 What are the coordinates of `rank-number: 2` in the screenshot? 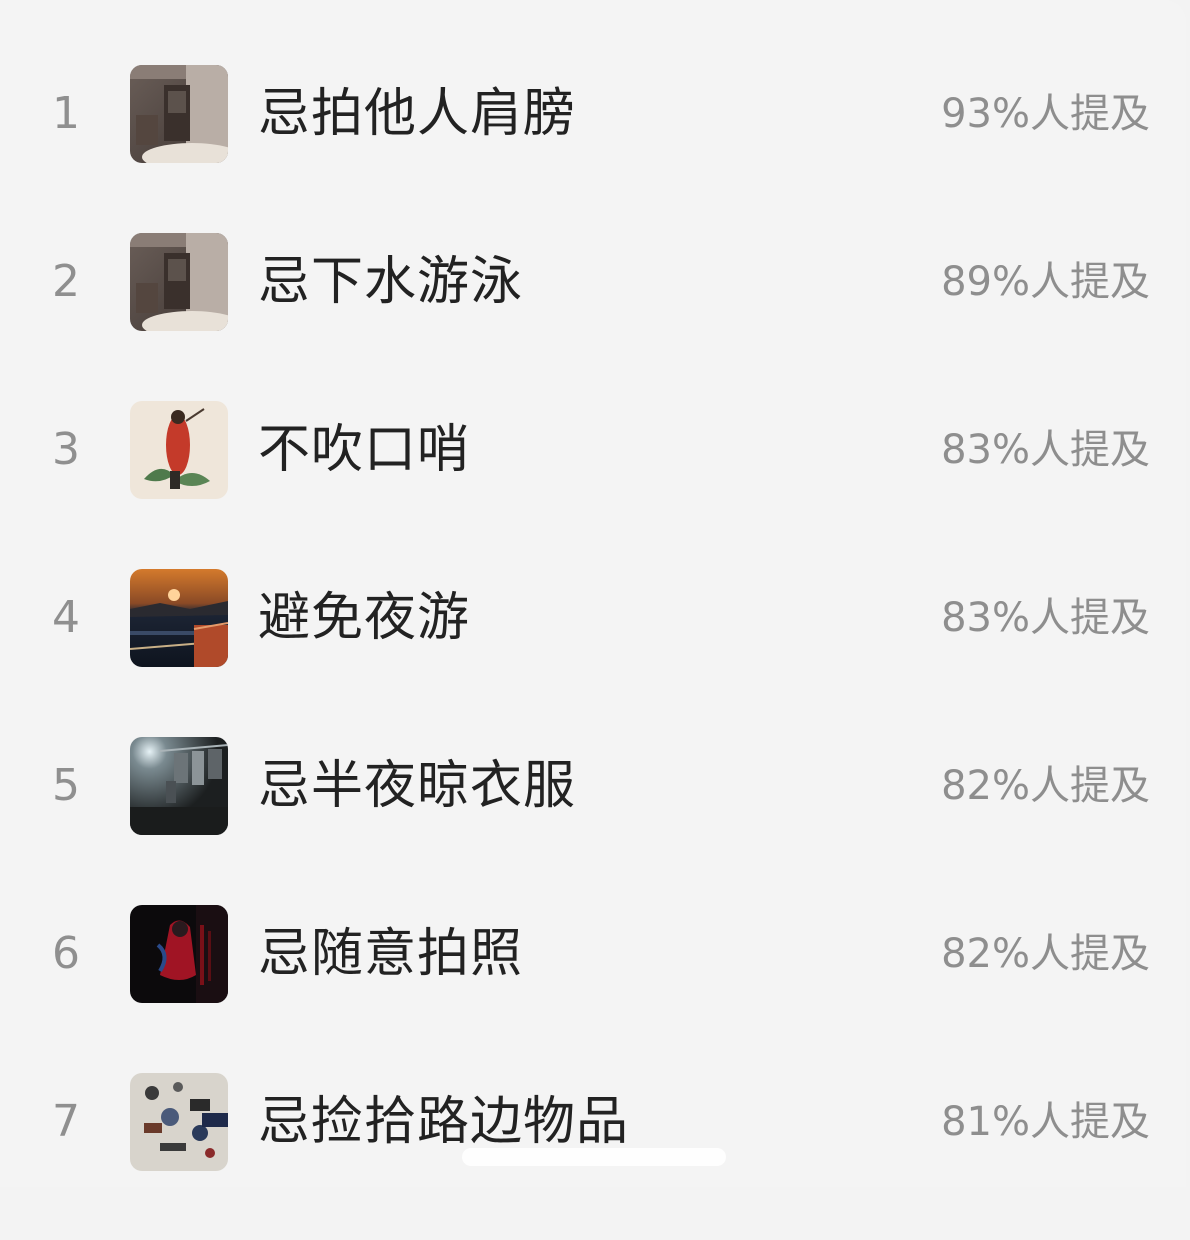 It's located at (66, 281).